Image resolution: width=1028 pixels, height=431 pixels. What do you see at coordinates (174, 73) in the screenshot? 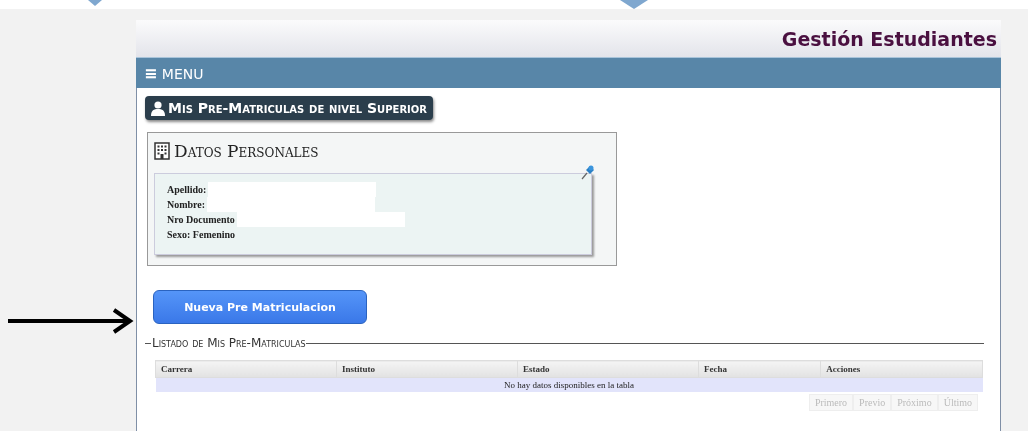
I see `menu-button: ≡ MENU` at bounding box center [174, 73].